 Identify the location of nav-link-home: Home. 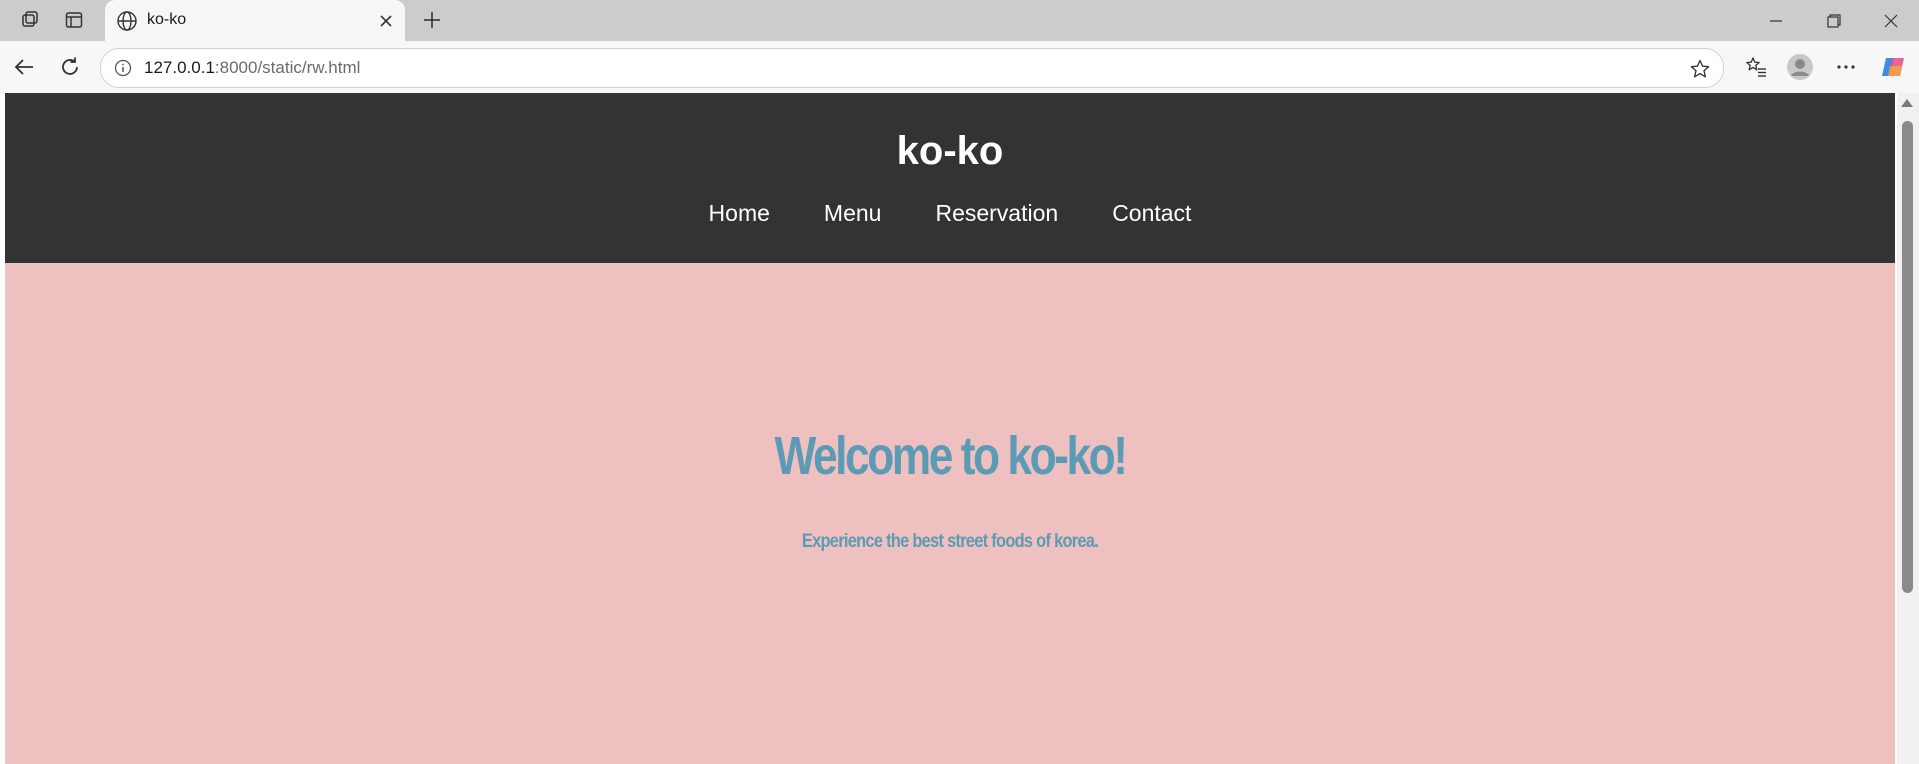
(739, 213).